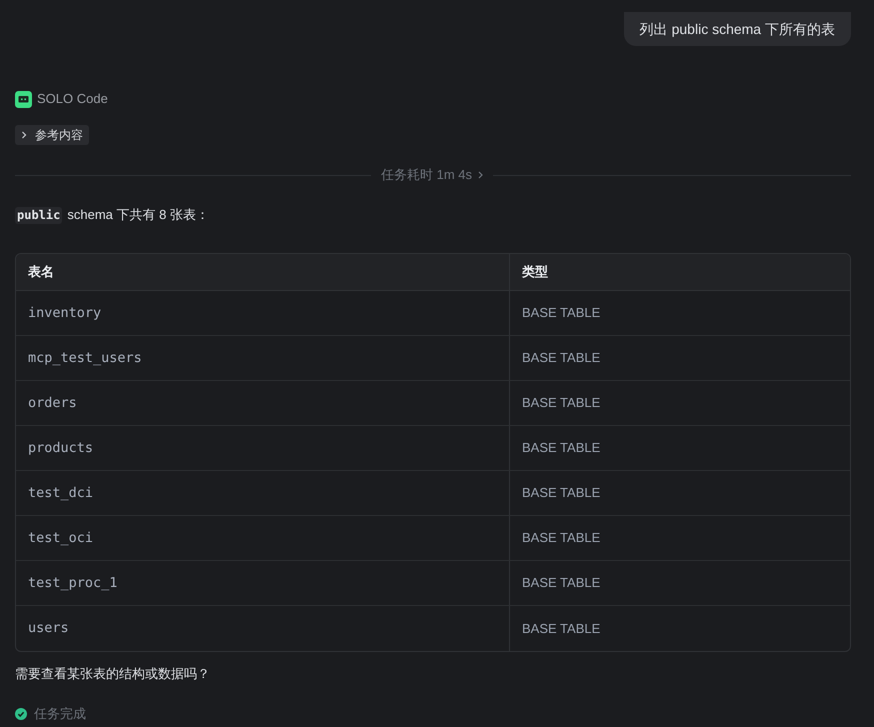  Describe the element at coordinates (60, 714) in the screenshot. I see `task-status: 任务完成` at that location.